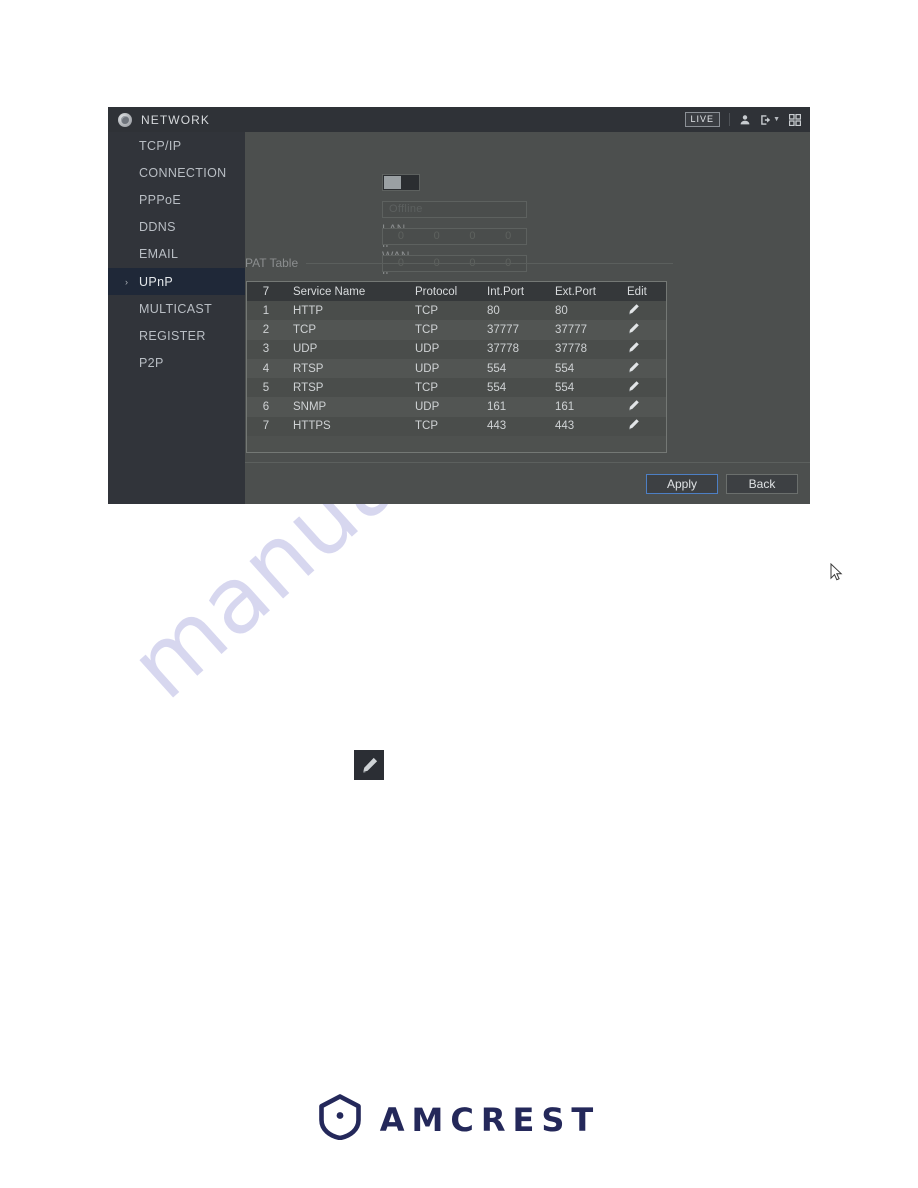 This screenshot has width=918, height=1188. Describe the element at coordinates (454, 236) in the screenshot. I see `lan-ip-field: 0 0 0 0` at that location.